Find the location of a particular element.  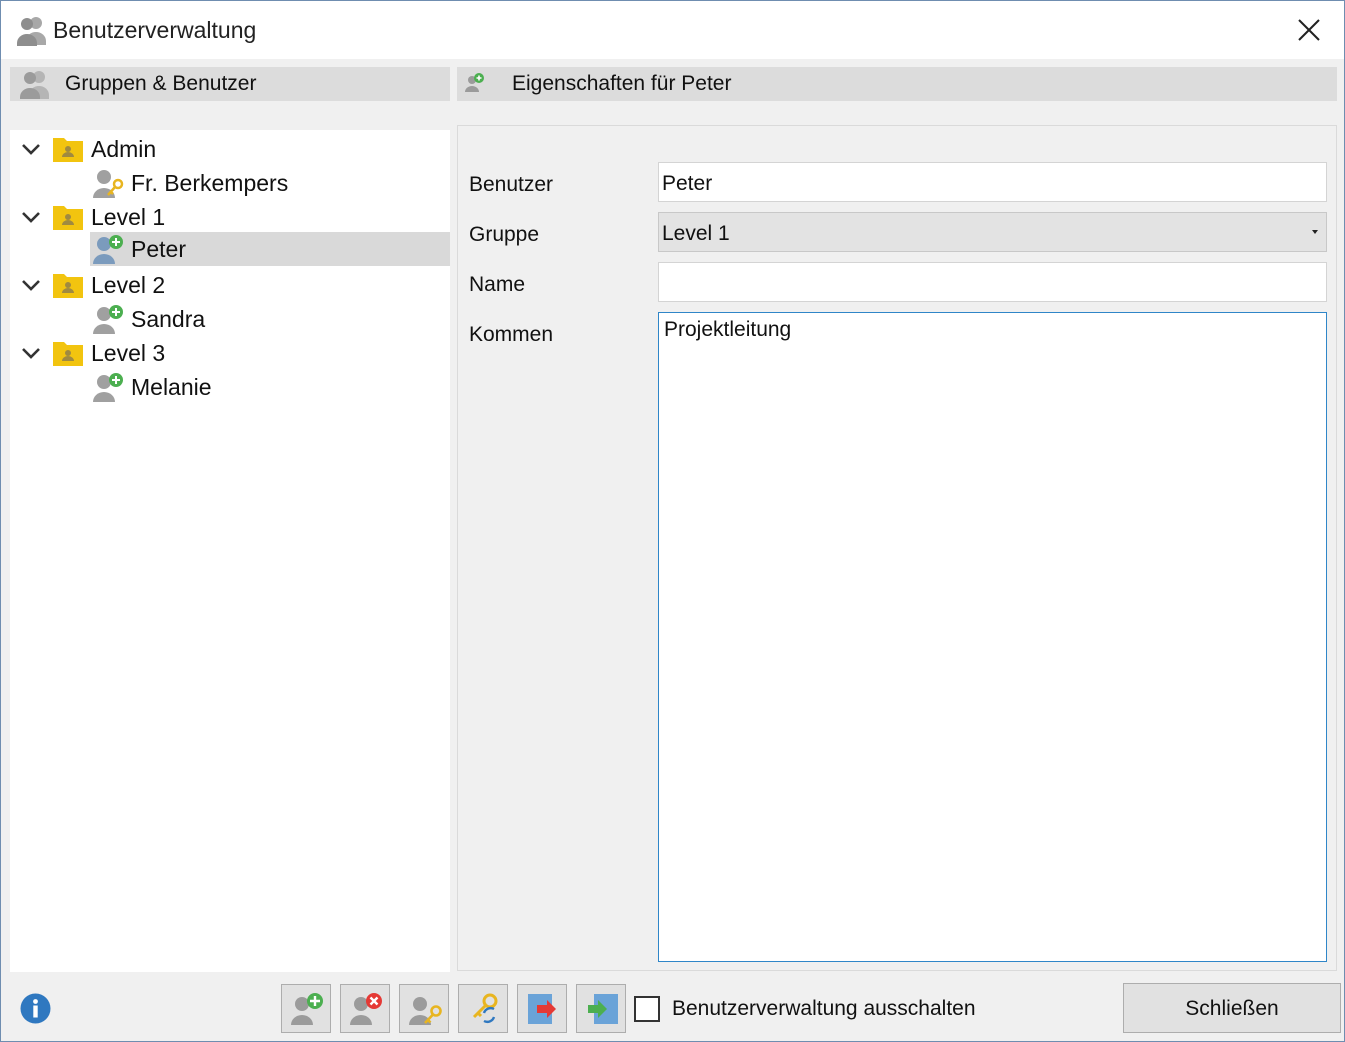

user-password-button is located at coordinates (424, 1008).